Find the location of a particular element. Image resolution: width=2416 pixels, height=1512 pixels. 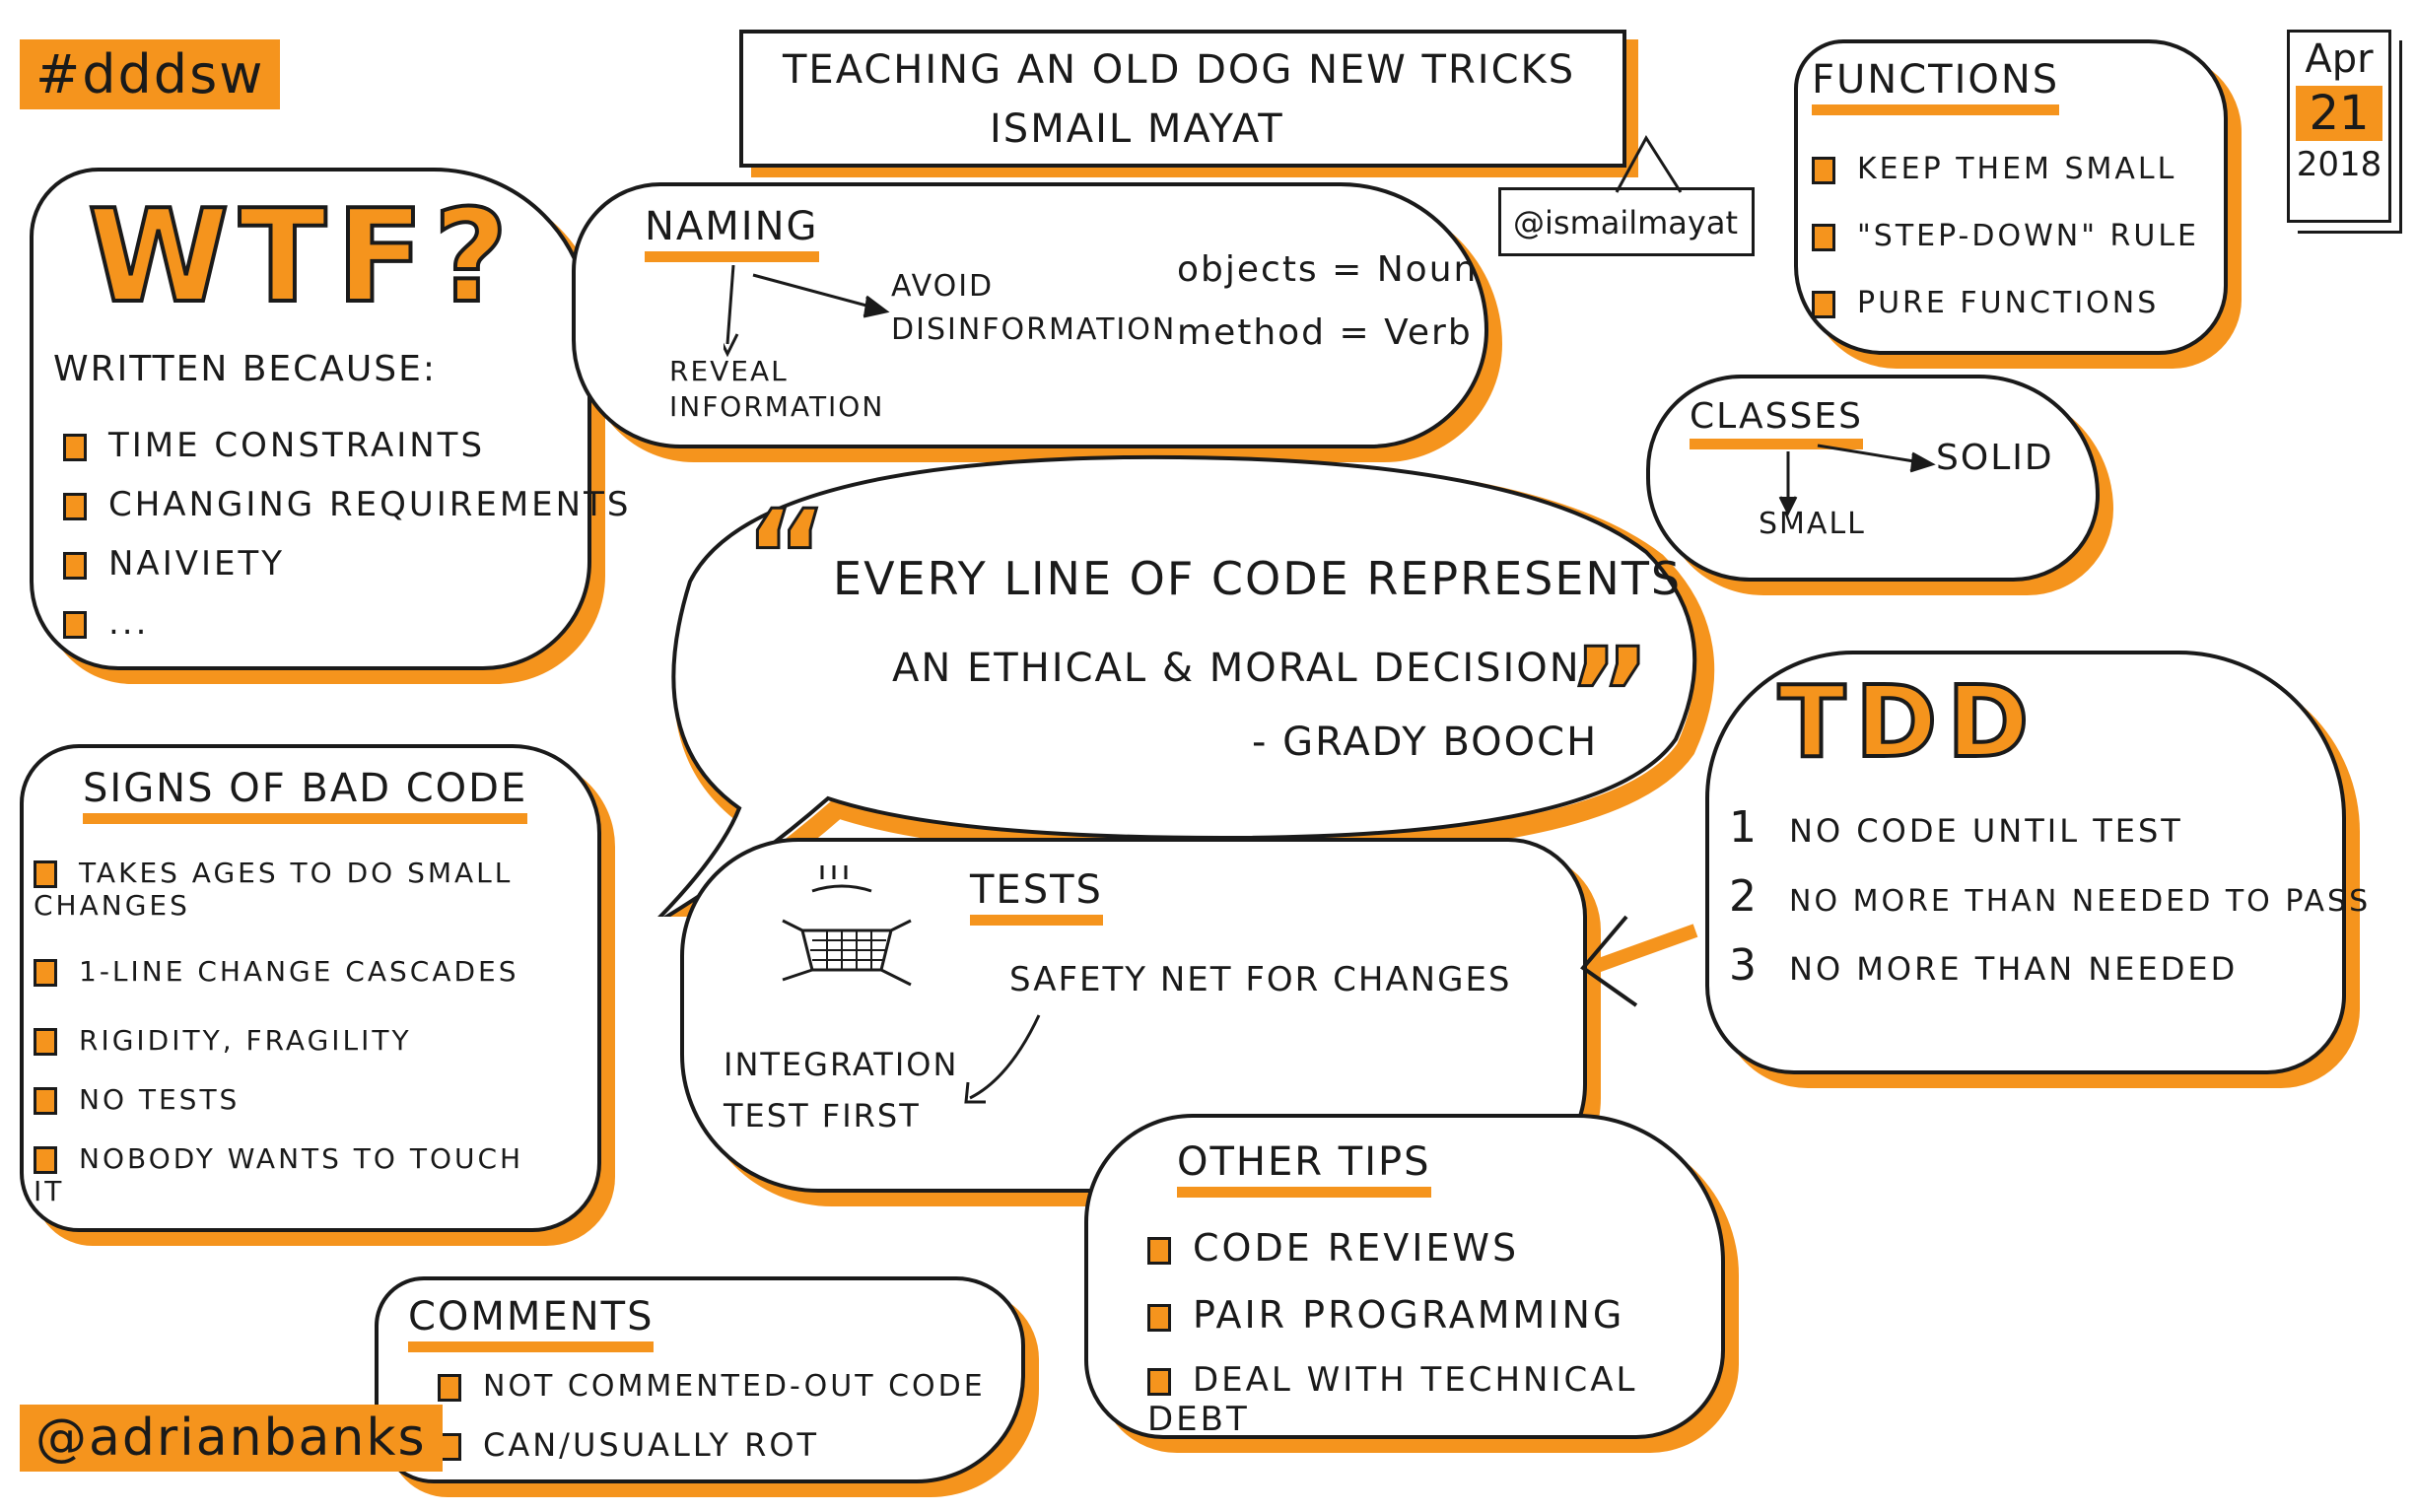

date-calendar: Apr 21 2018 is located at coordinates (2339, 127).